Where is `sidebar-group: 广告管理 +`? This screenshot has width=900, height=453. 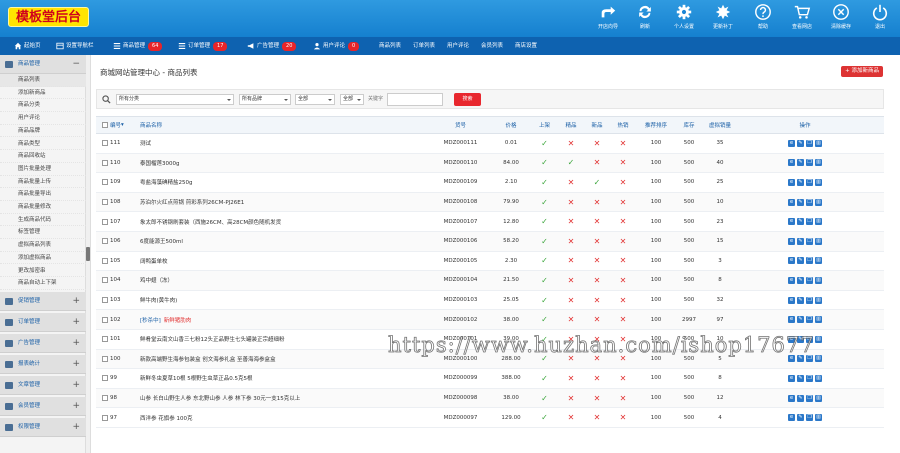
sidebar-group: 广告管理 + is located at coordinates (43, 343).